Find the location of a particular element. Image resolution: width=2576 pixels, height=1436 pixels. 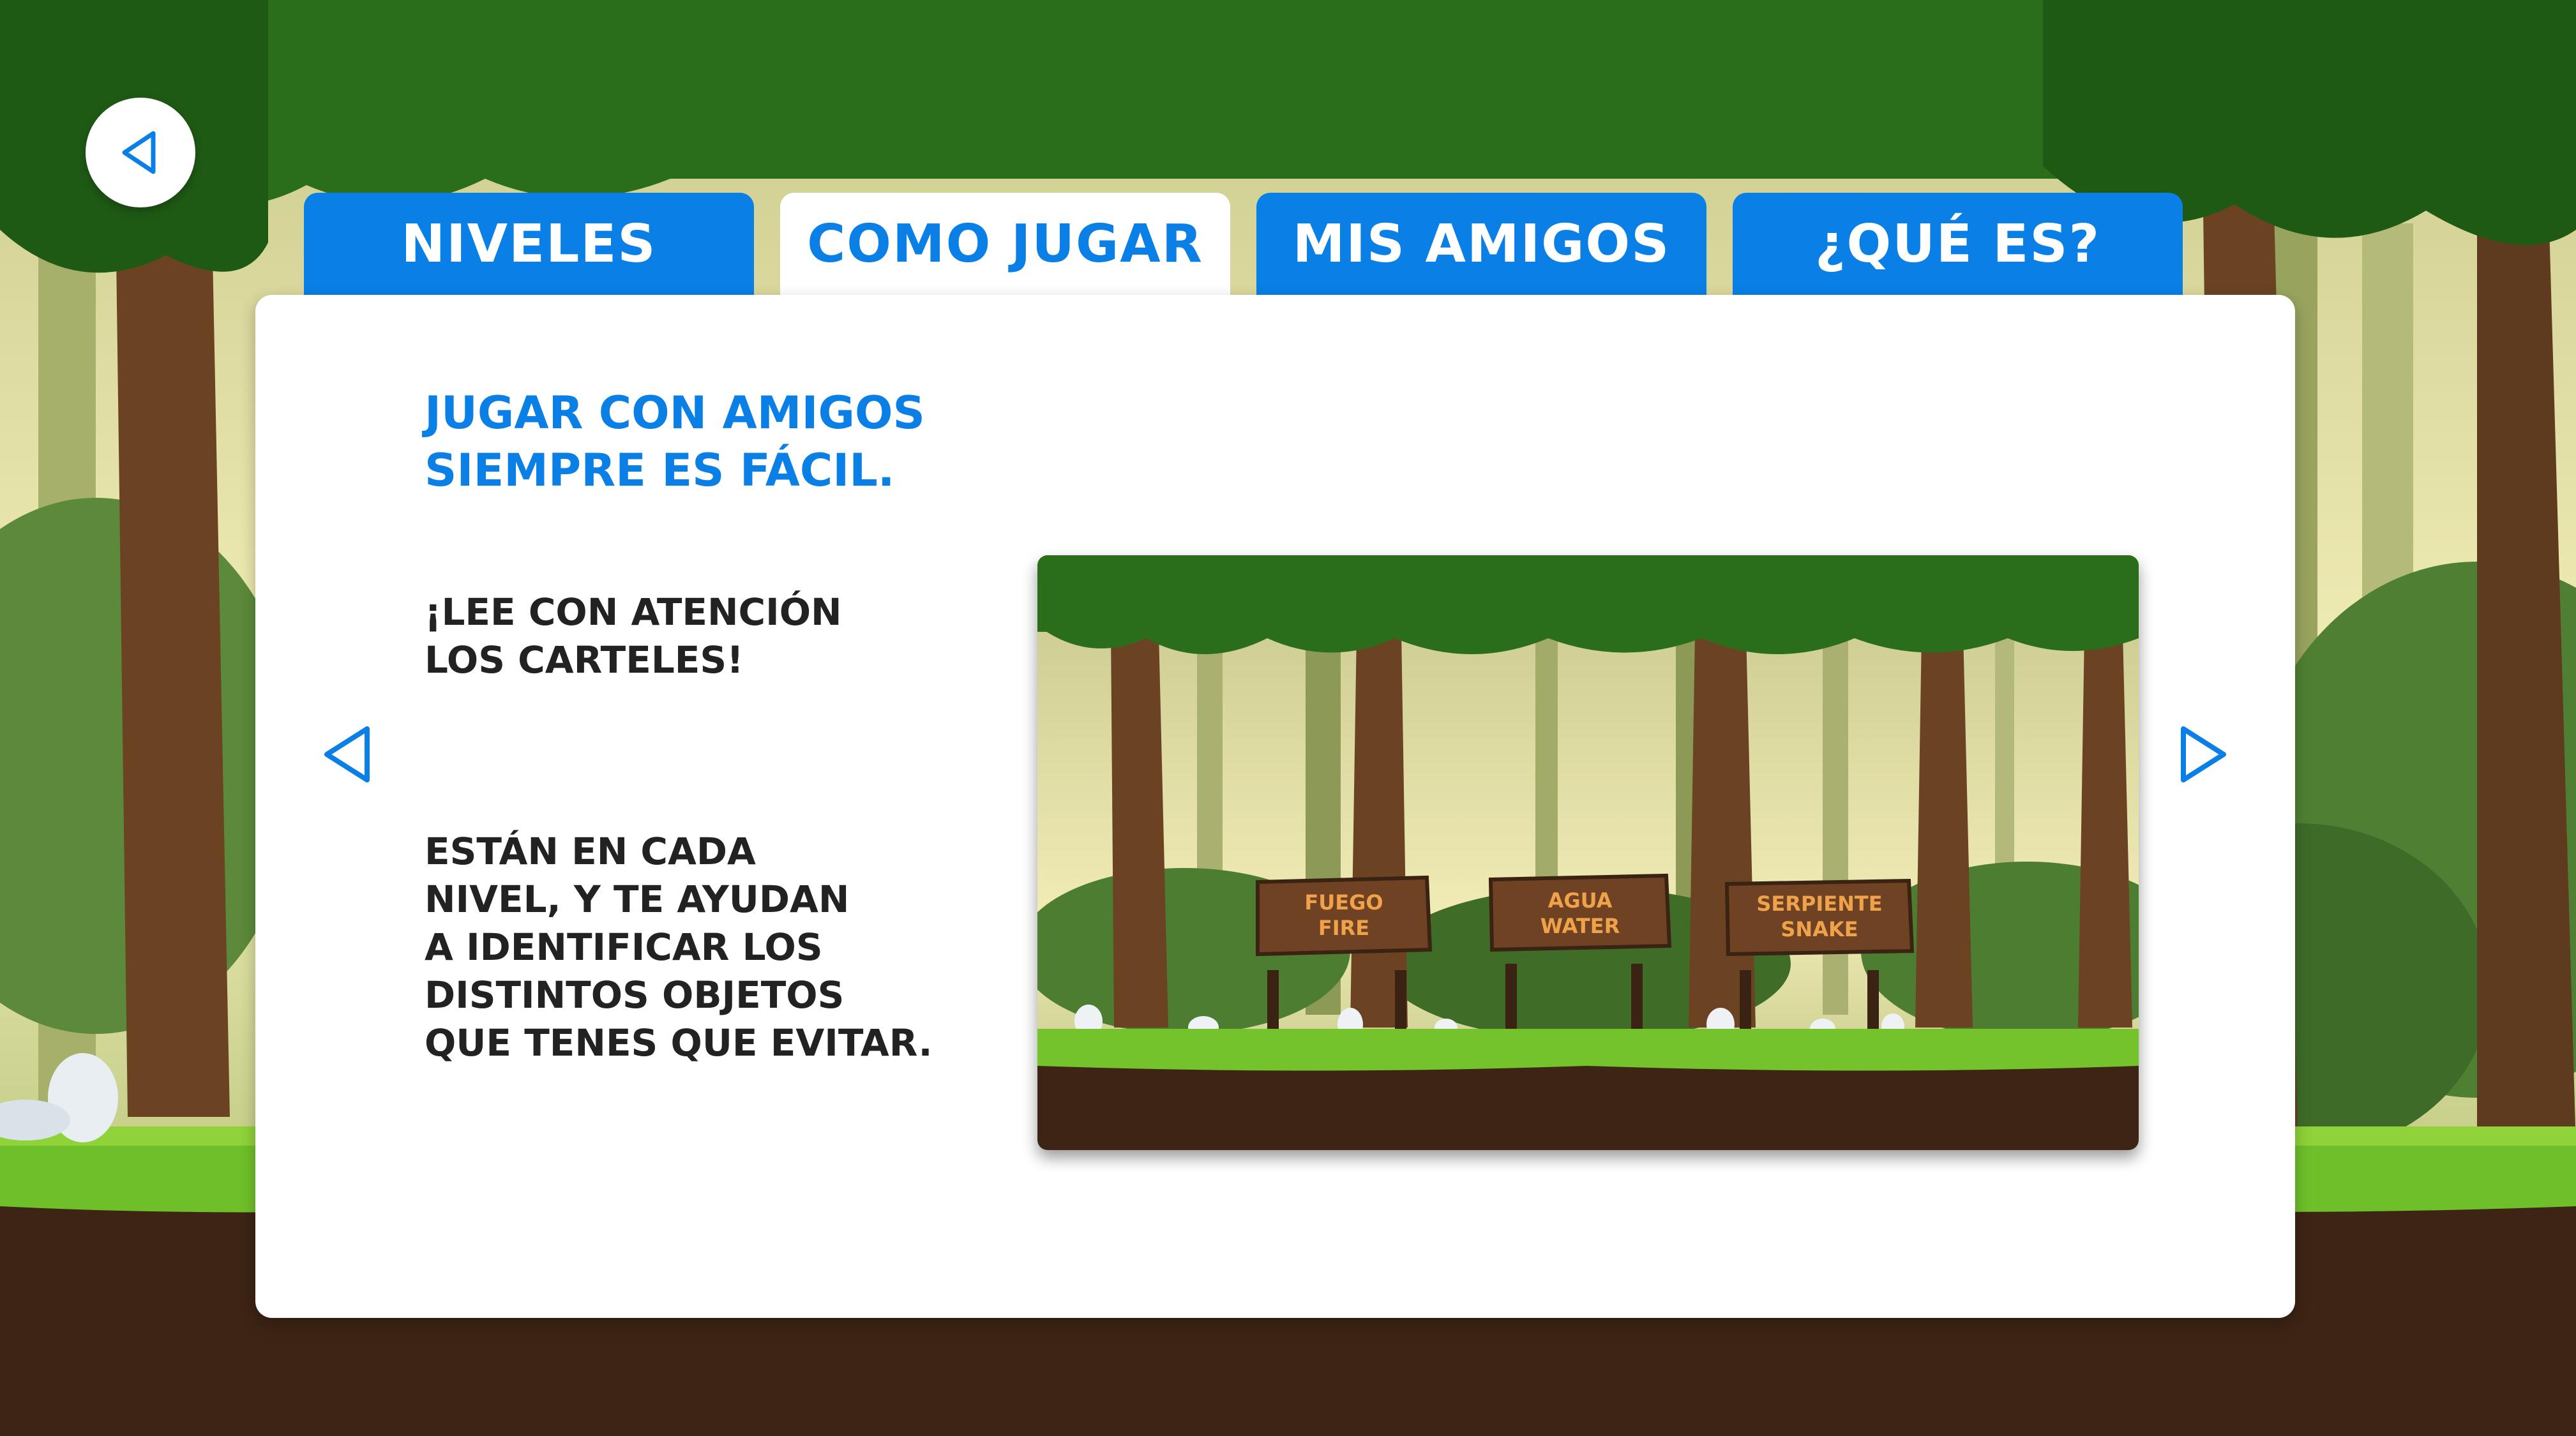

headline: JUGAR CON AMIGOS SIEMPRE ES FÁCIL. is located at coordinates (675, 442).